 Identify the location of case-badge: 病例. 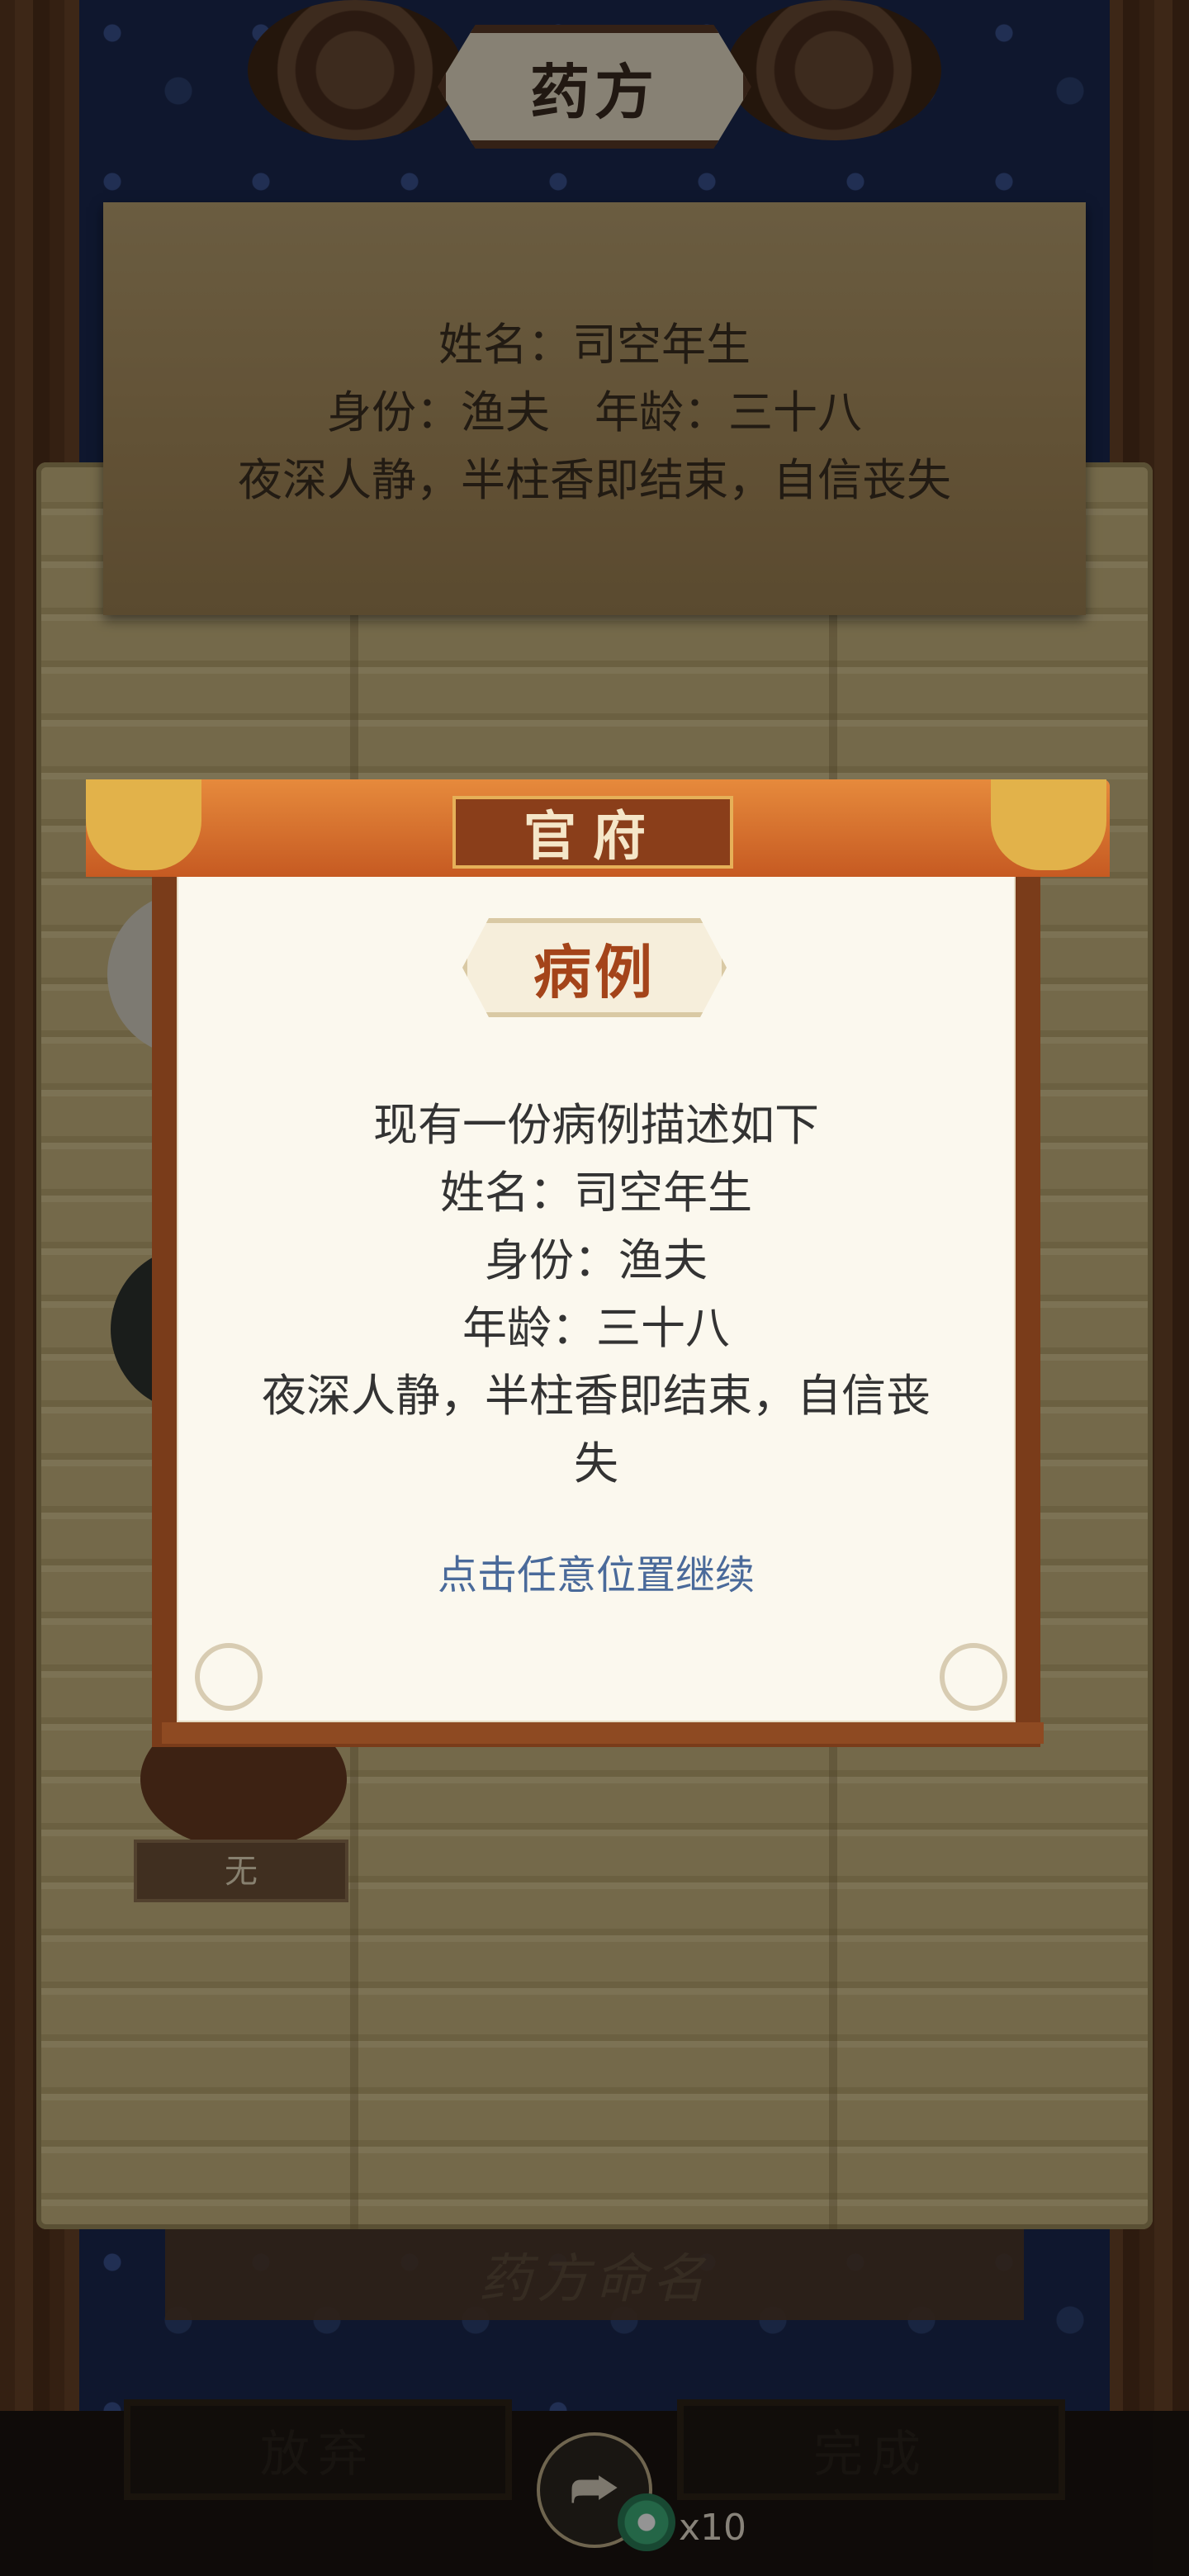
(594, 967).